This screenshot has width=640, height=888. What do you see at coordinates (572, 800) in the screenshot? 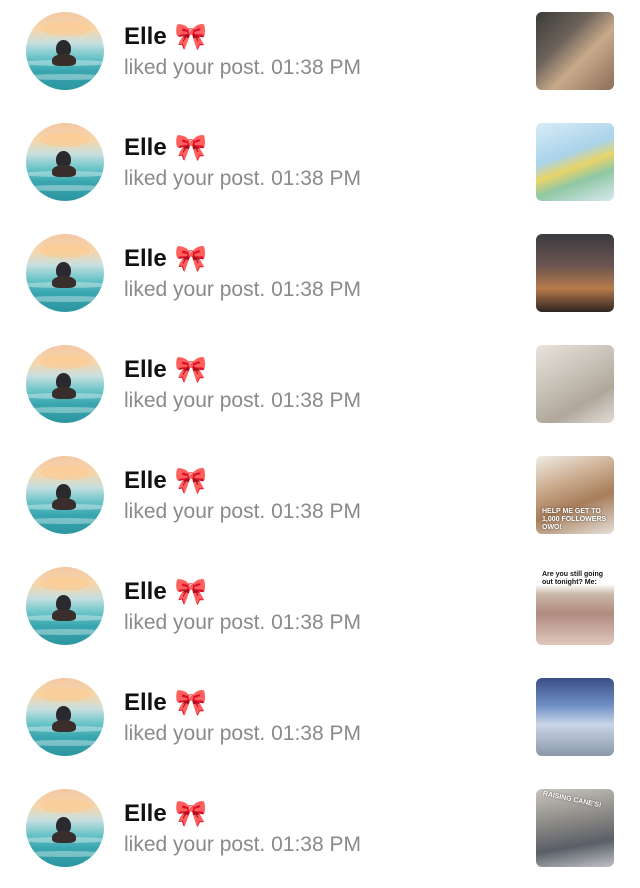
I see `thumbnail-caption: RAISING CANE'S!` at bounding box center [572, 800].